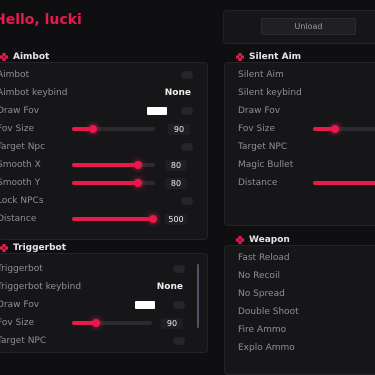 The image size is (375, 375). What do you see at coordinates (300, 129) in the screenshot?
I see `silent-fov-size-row: Fov Size` at bounding box center [300, 129].